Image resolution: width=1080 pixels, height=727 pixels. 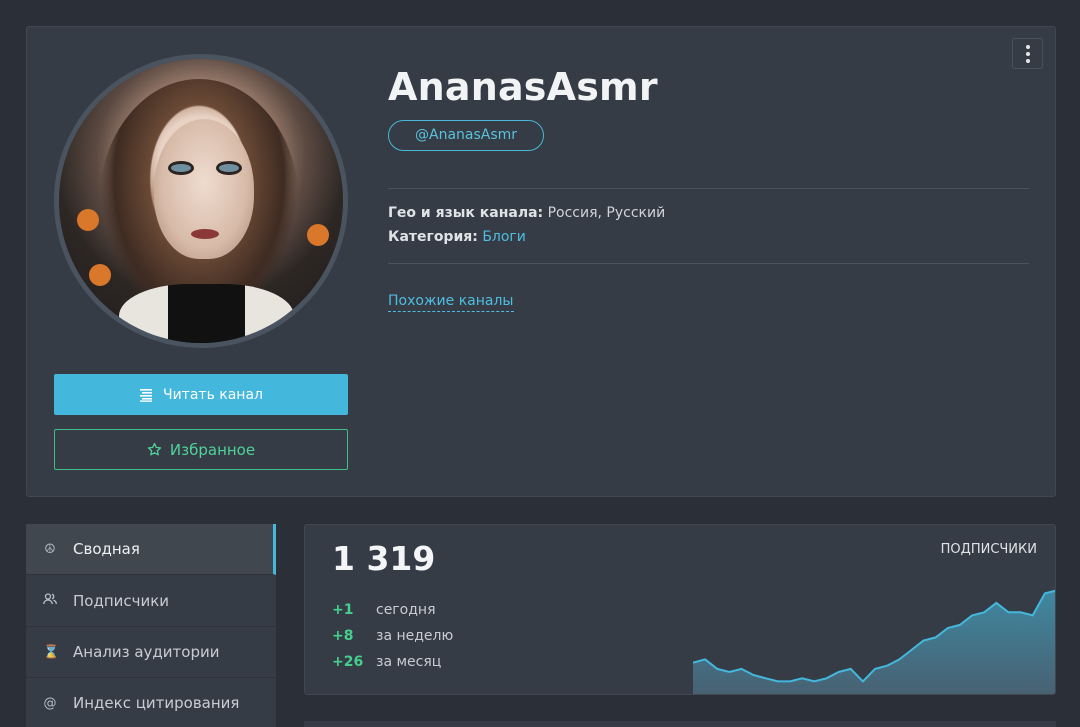 What do you see at coordinates (50, 549) in the screenshot?
I see `peace-icon: ☮` at bounding box center [50, 549].